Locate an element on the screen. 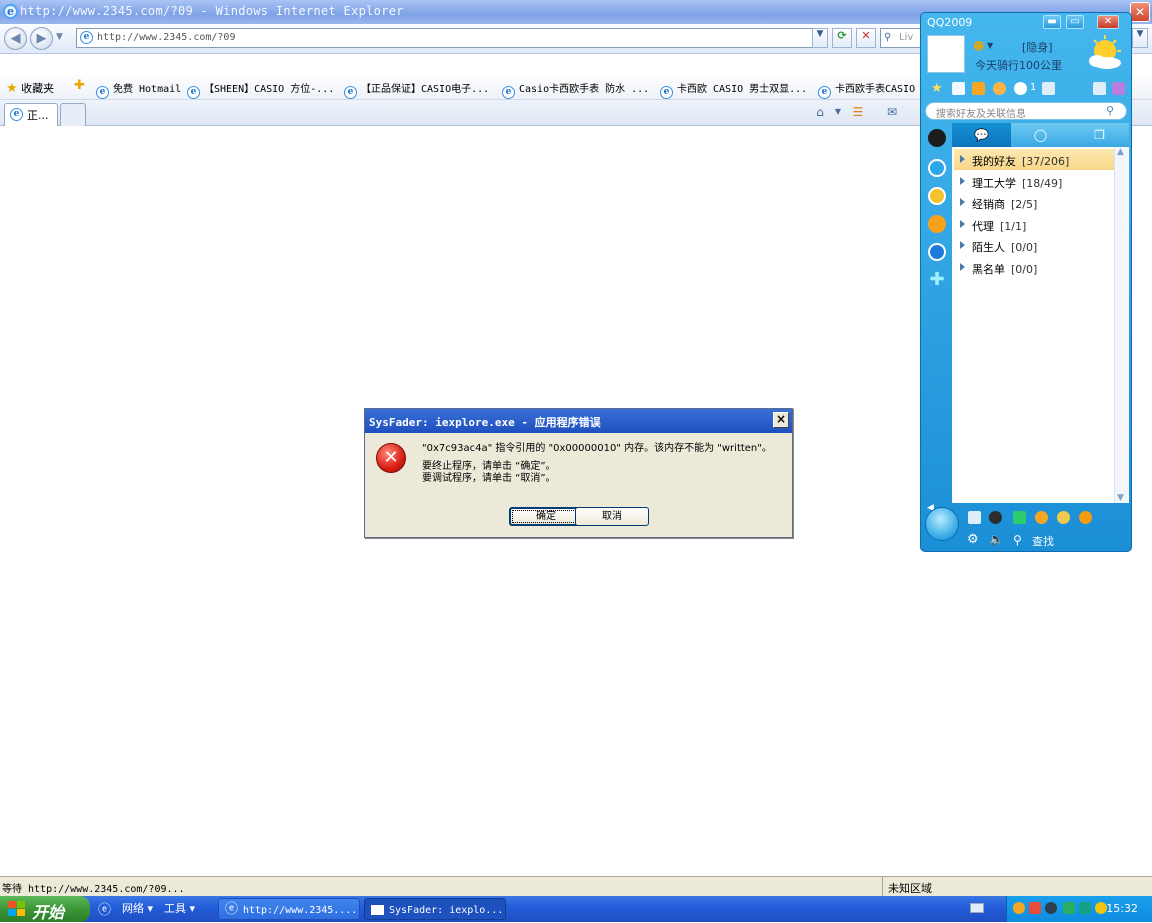 This screenshot has height=923, width=1152. friend-search-input: 搜索好友及关联信息 ⚲ is located at coordinates (1026, 111).